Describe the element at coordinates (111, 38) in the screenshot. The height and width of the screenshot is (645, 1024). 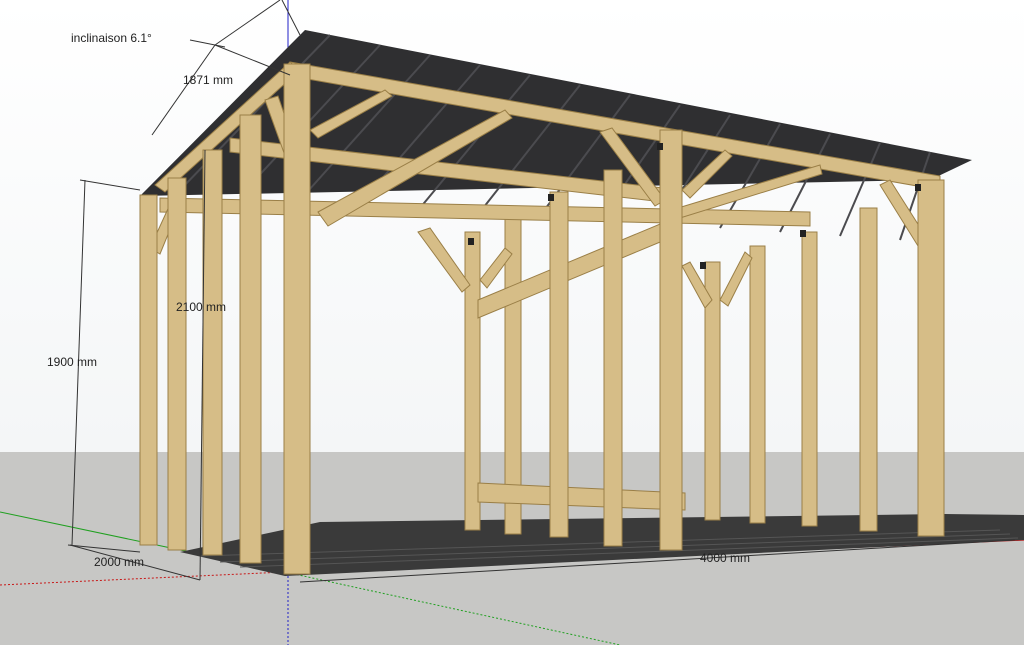
I see `slope-label: inclinaison 6.1°` at that location.